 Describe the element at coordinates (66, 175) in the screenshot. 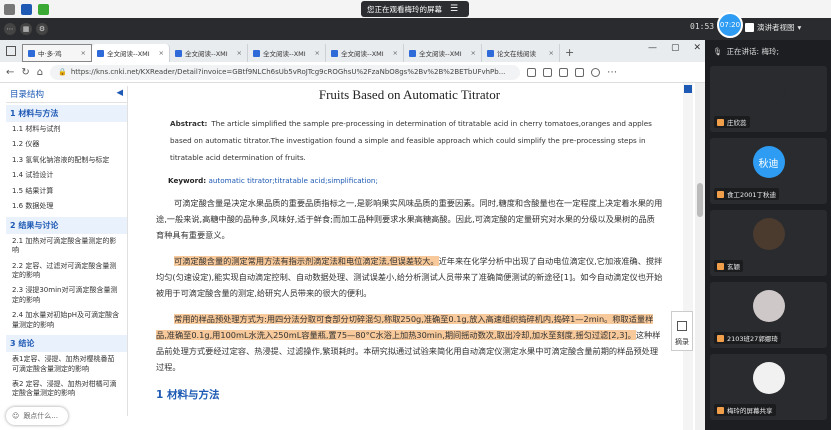

I see `toc-item: 1.4 试验设计` at that location.